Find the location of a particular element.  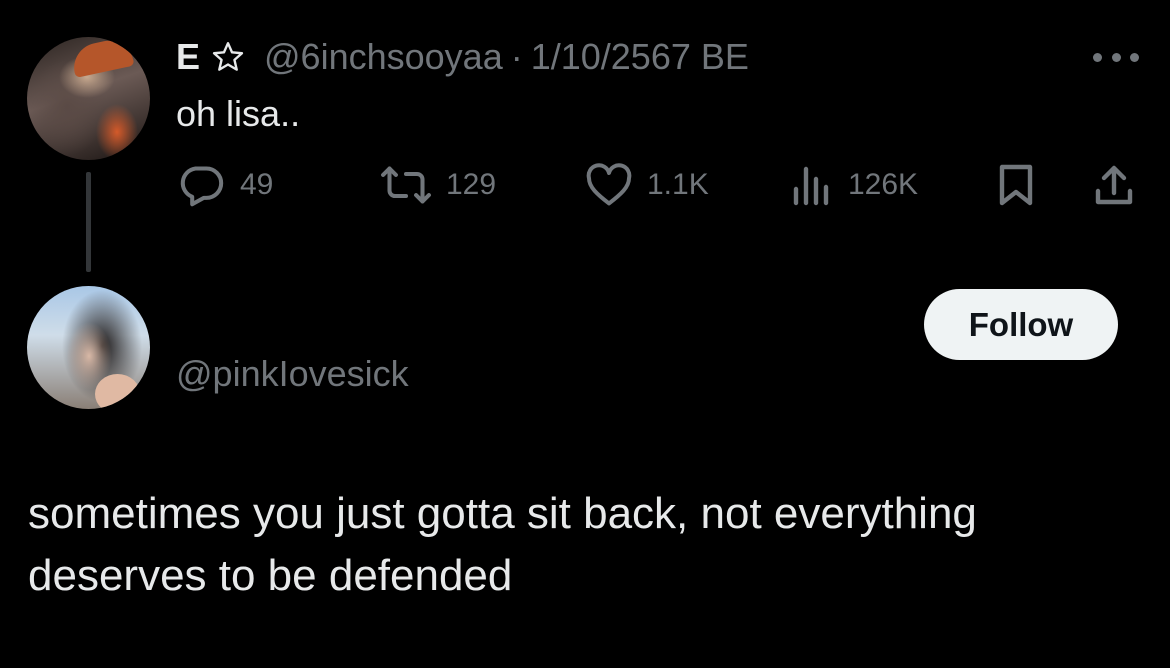

follow-button: Follow is located at coordinates (1021, 324).